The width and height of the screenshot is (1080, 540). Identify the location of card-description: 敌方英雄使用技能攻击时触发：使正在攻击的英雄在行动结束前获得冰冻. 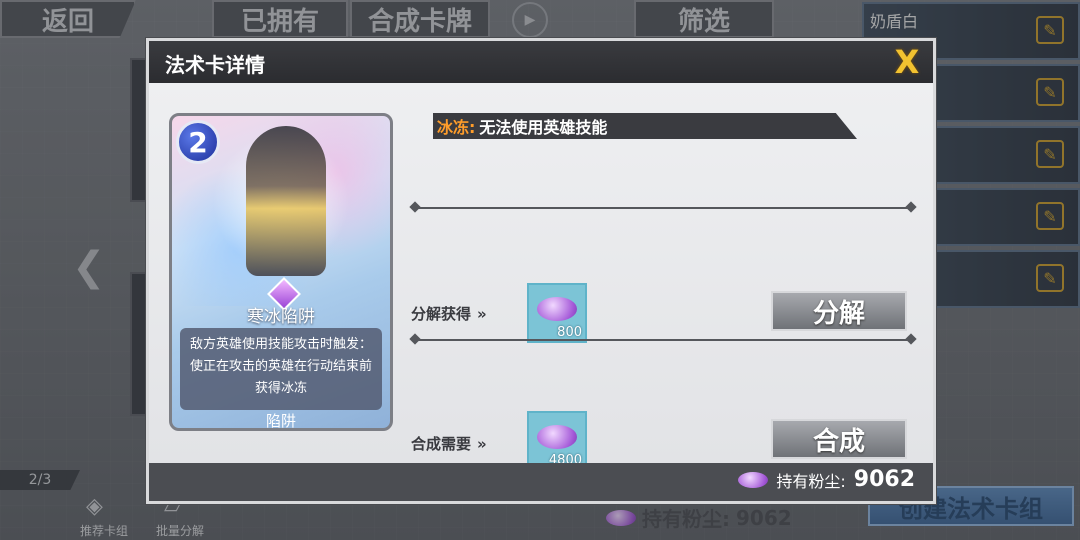
(280, 366).